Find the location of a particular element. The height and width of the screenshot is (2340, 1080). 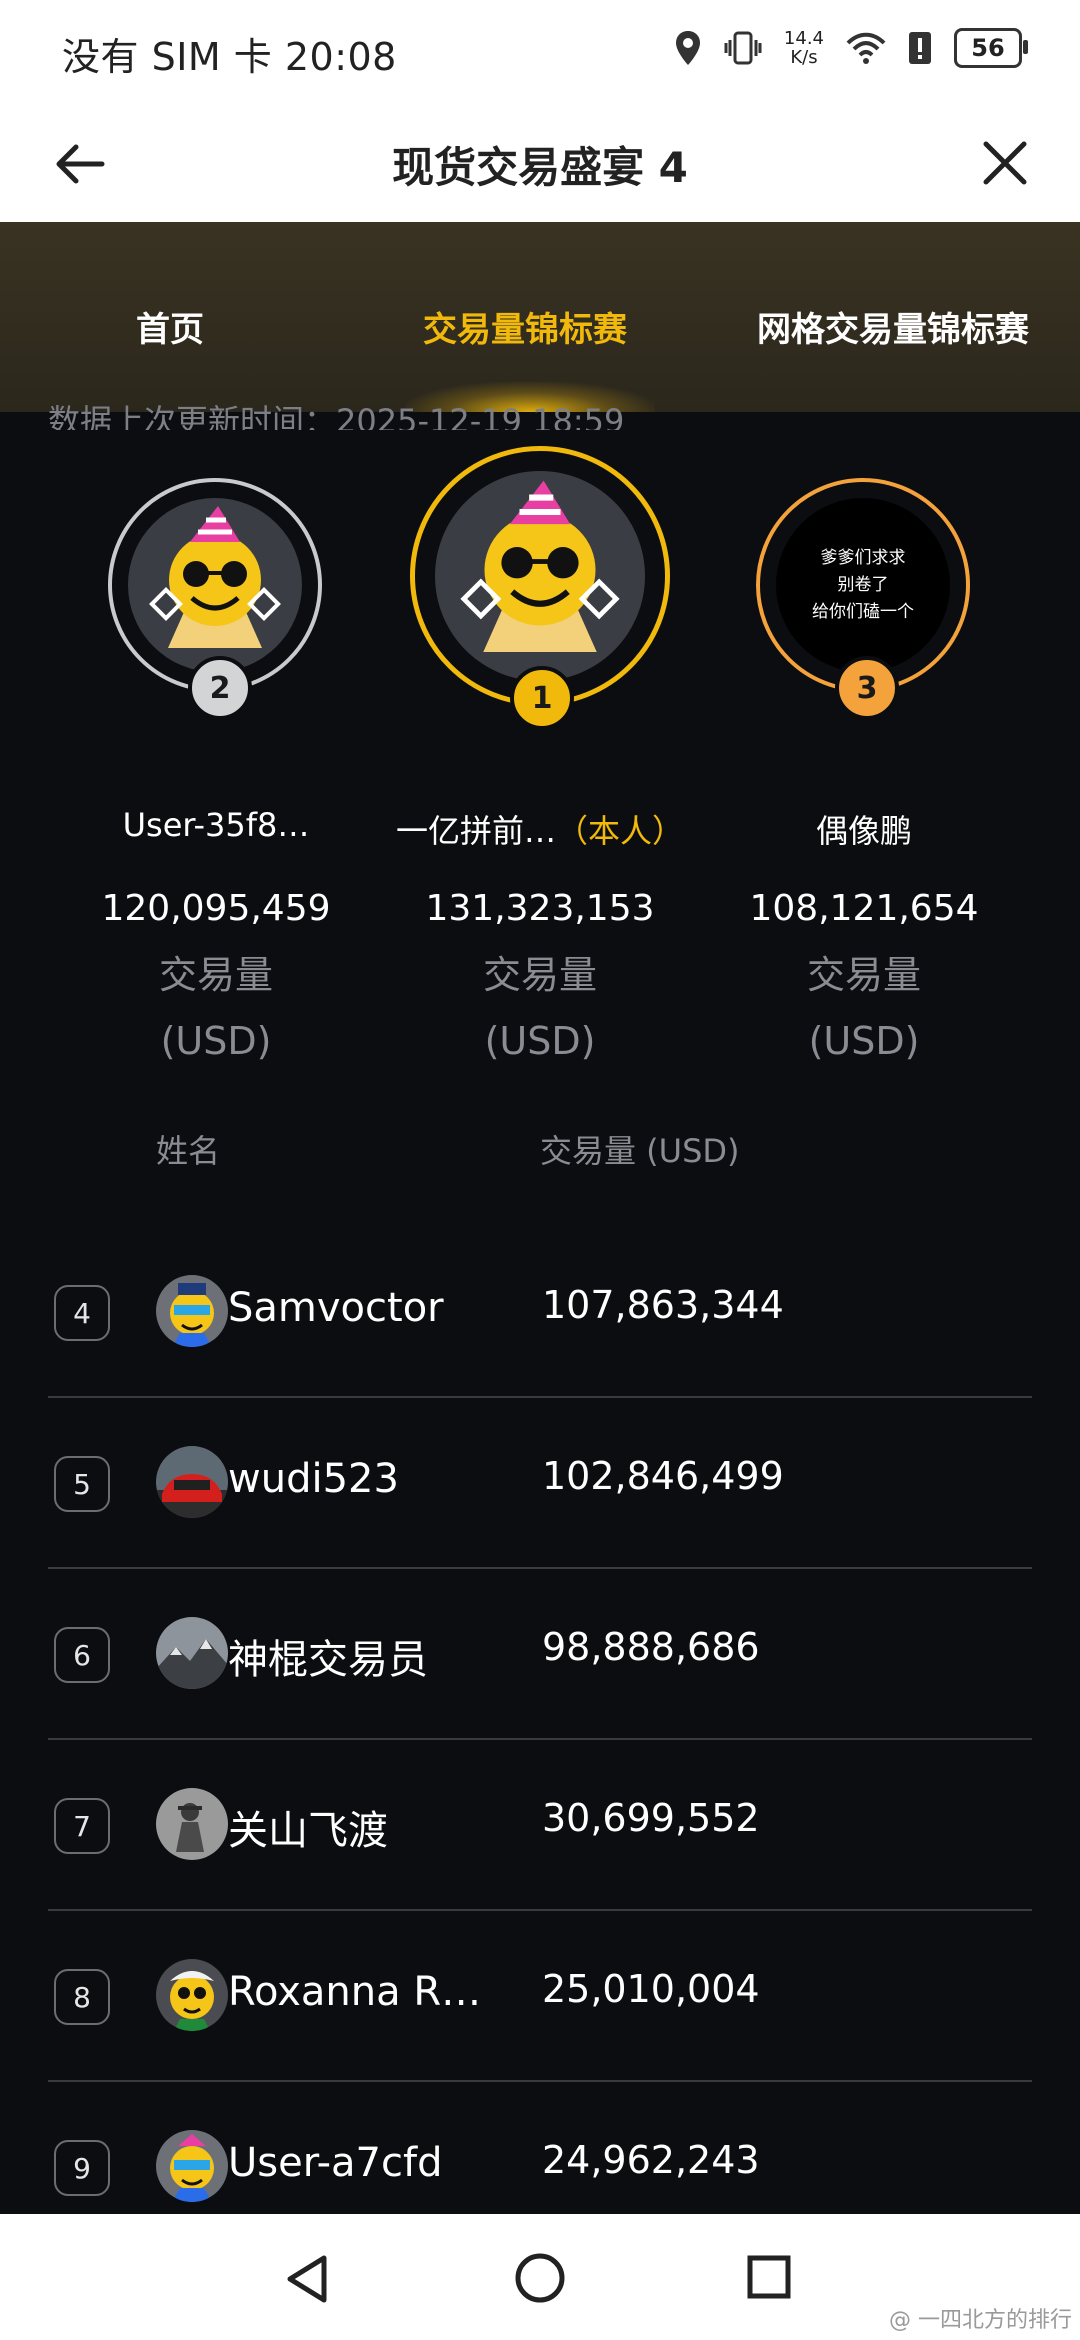

podium-third-volume: 108,121,654 is located at coordinates (864, 908).